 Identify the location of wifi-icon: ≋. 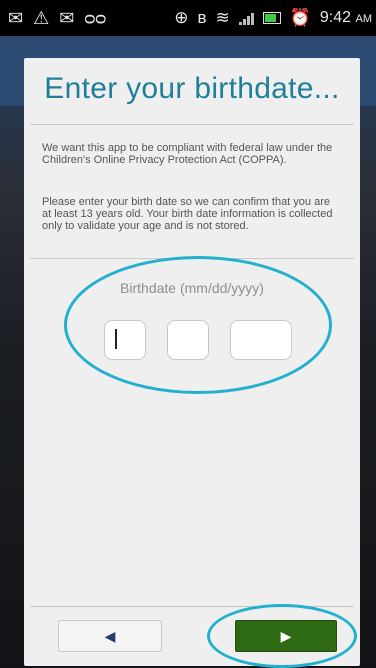
(222, 17).